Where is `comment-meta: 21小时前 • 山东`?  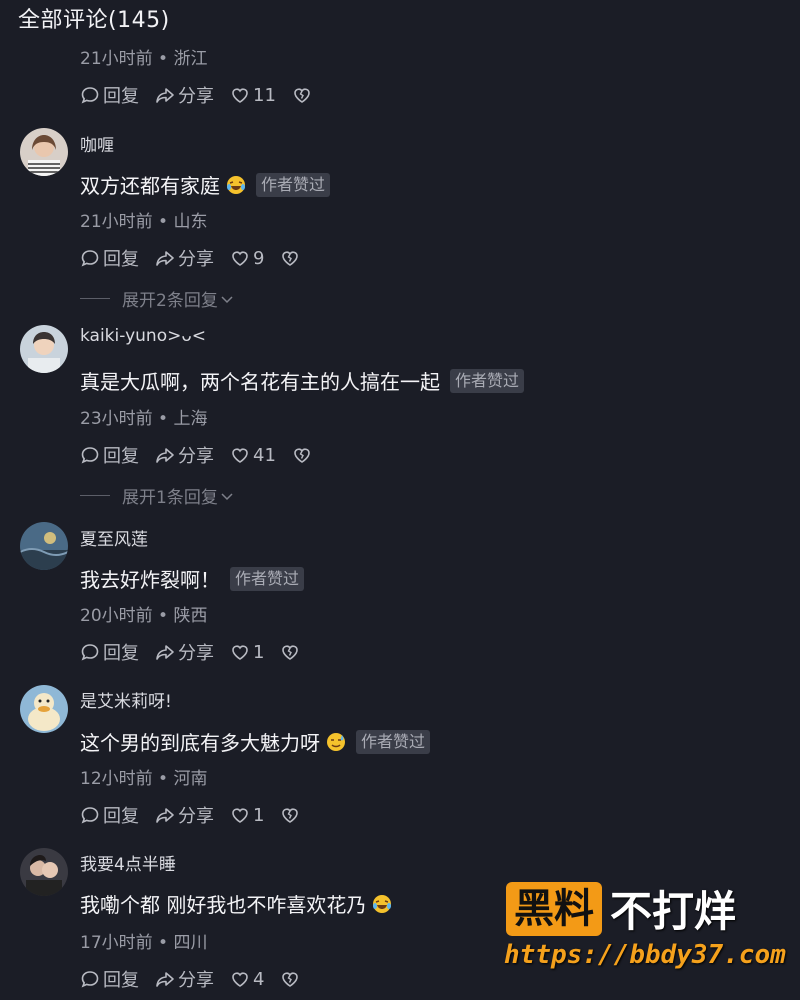 comment-meta: 21小时前 • 山东 is located at coordinates (144, 222).